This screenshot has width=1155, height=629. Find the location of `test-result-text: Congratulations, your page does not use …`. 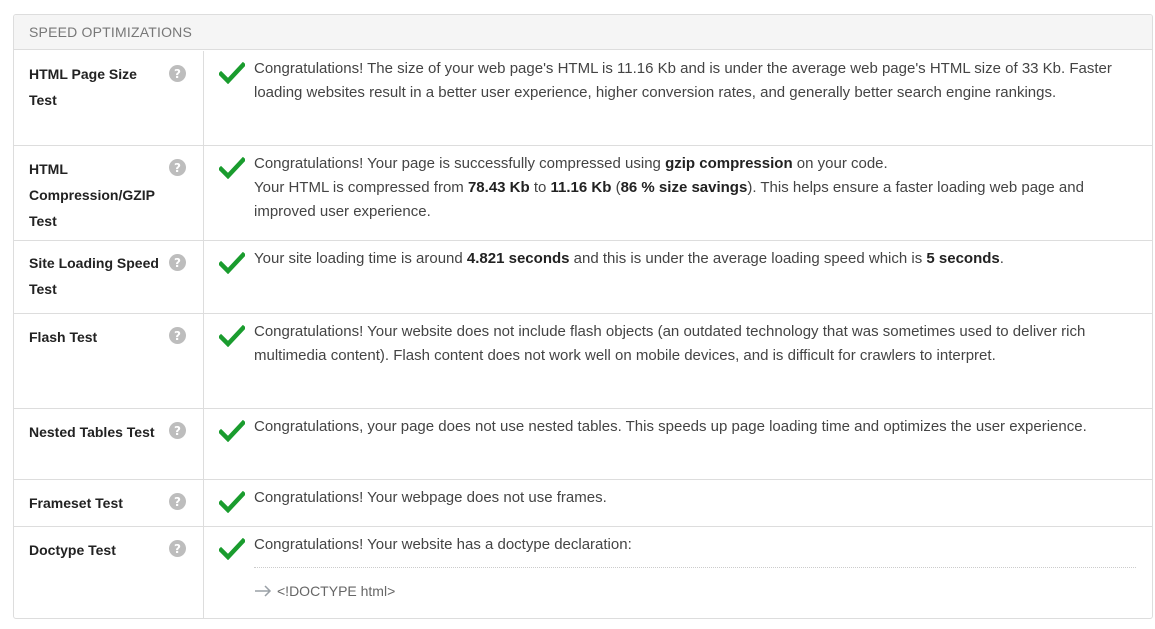

test-result-text: Congratulations, your page does not use … is located at coordinates (670, 426).